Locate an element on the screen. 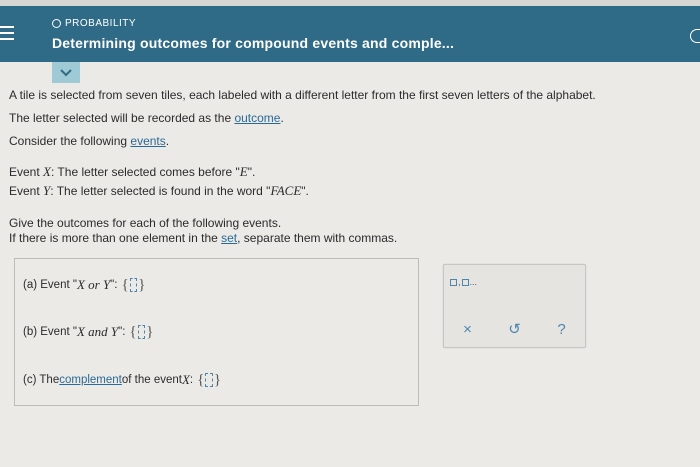 This screenshot has height=467, width=700. event-x-letter: E is located at coordinates (243, 171).